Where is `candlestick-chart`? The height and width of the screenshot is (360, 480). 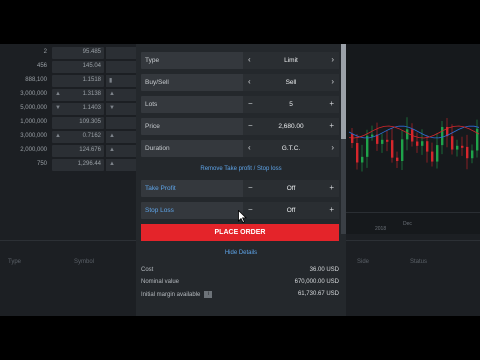
candlestick-chart is located at coordinates (414, 144).